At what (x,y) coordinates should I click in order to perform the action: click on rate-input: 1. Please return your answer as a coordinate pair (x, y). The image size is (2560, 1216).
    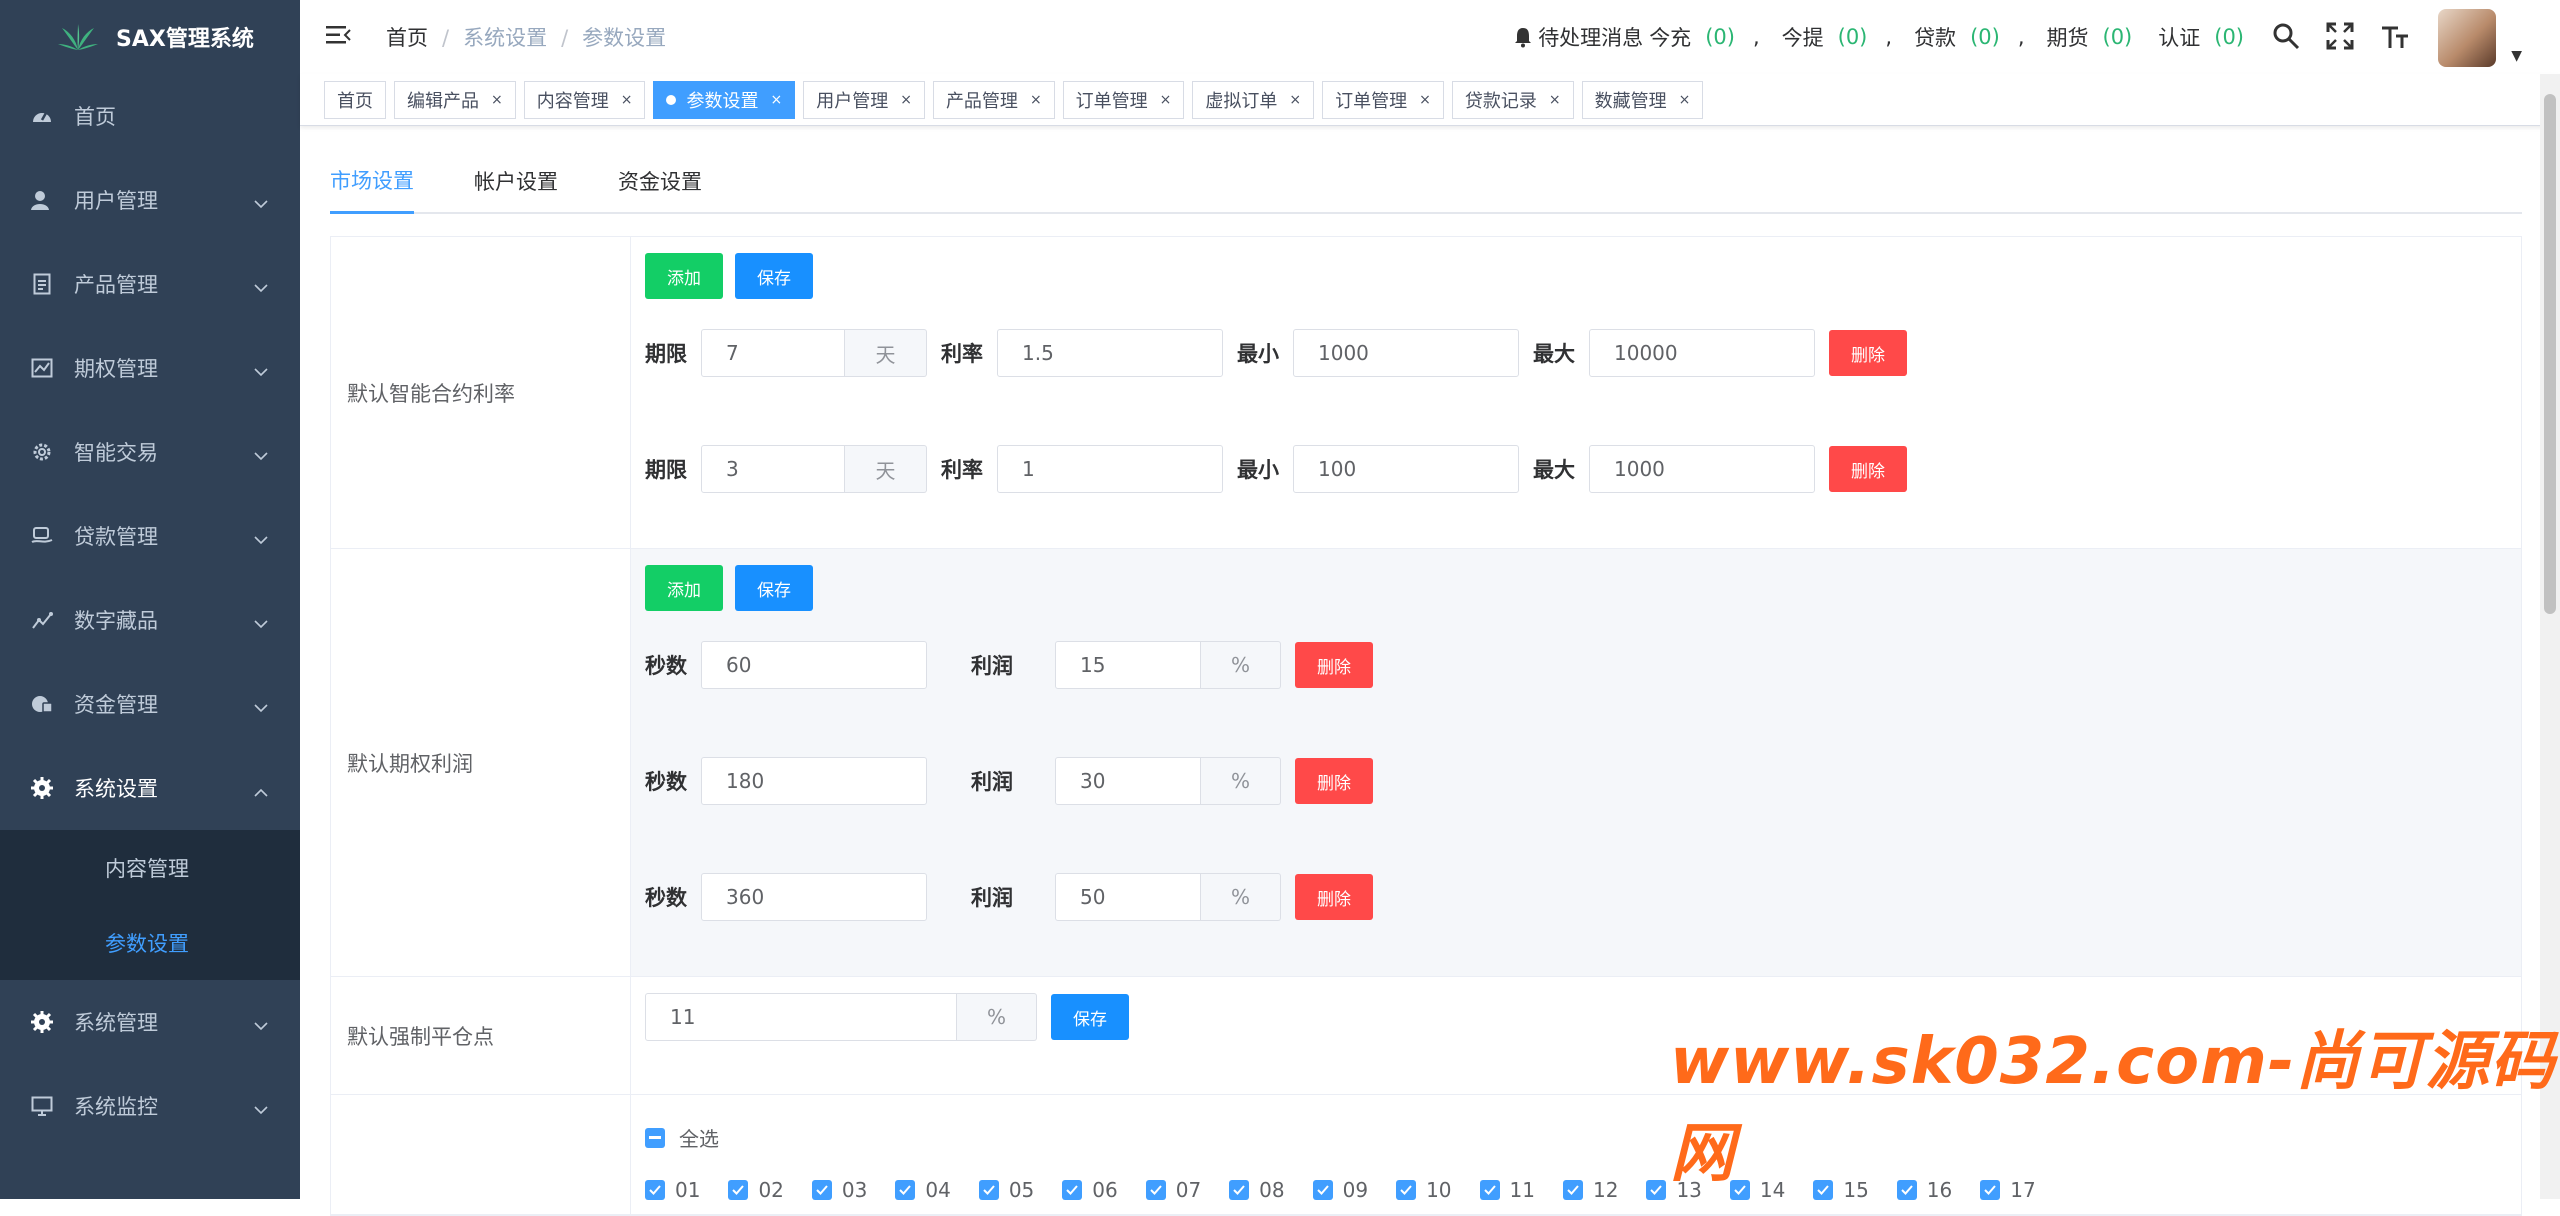
    Looking at the image, I should click on (1110, 469).